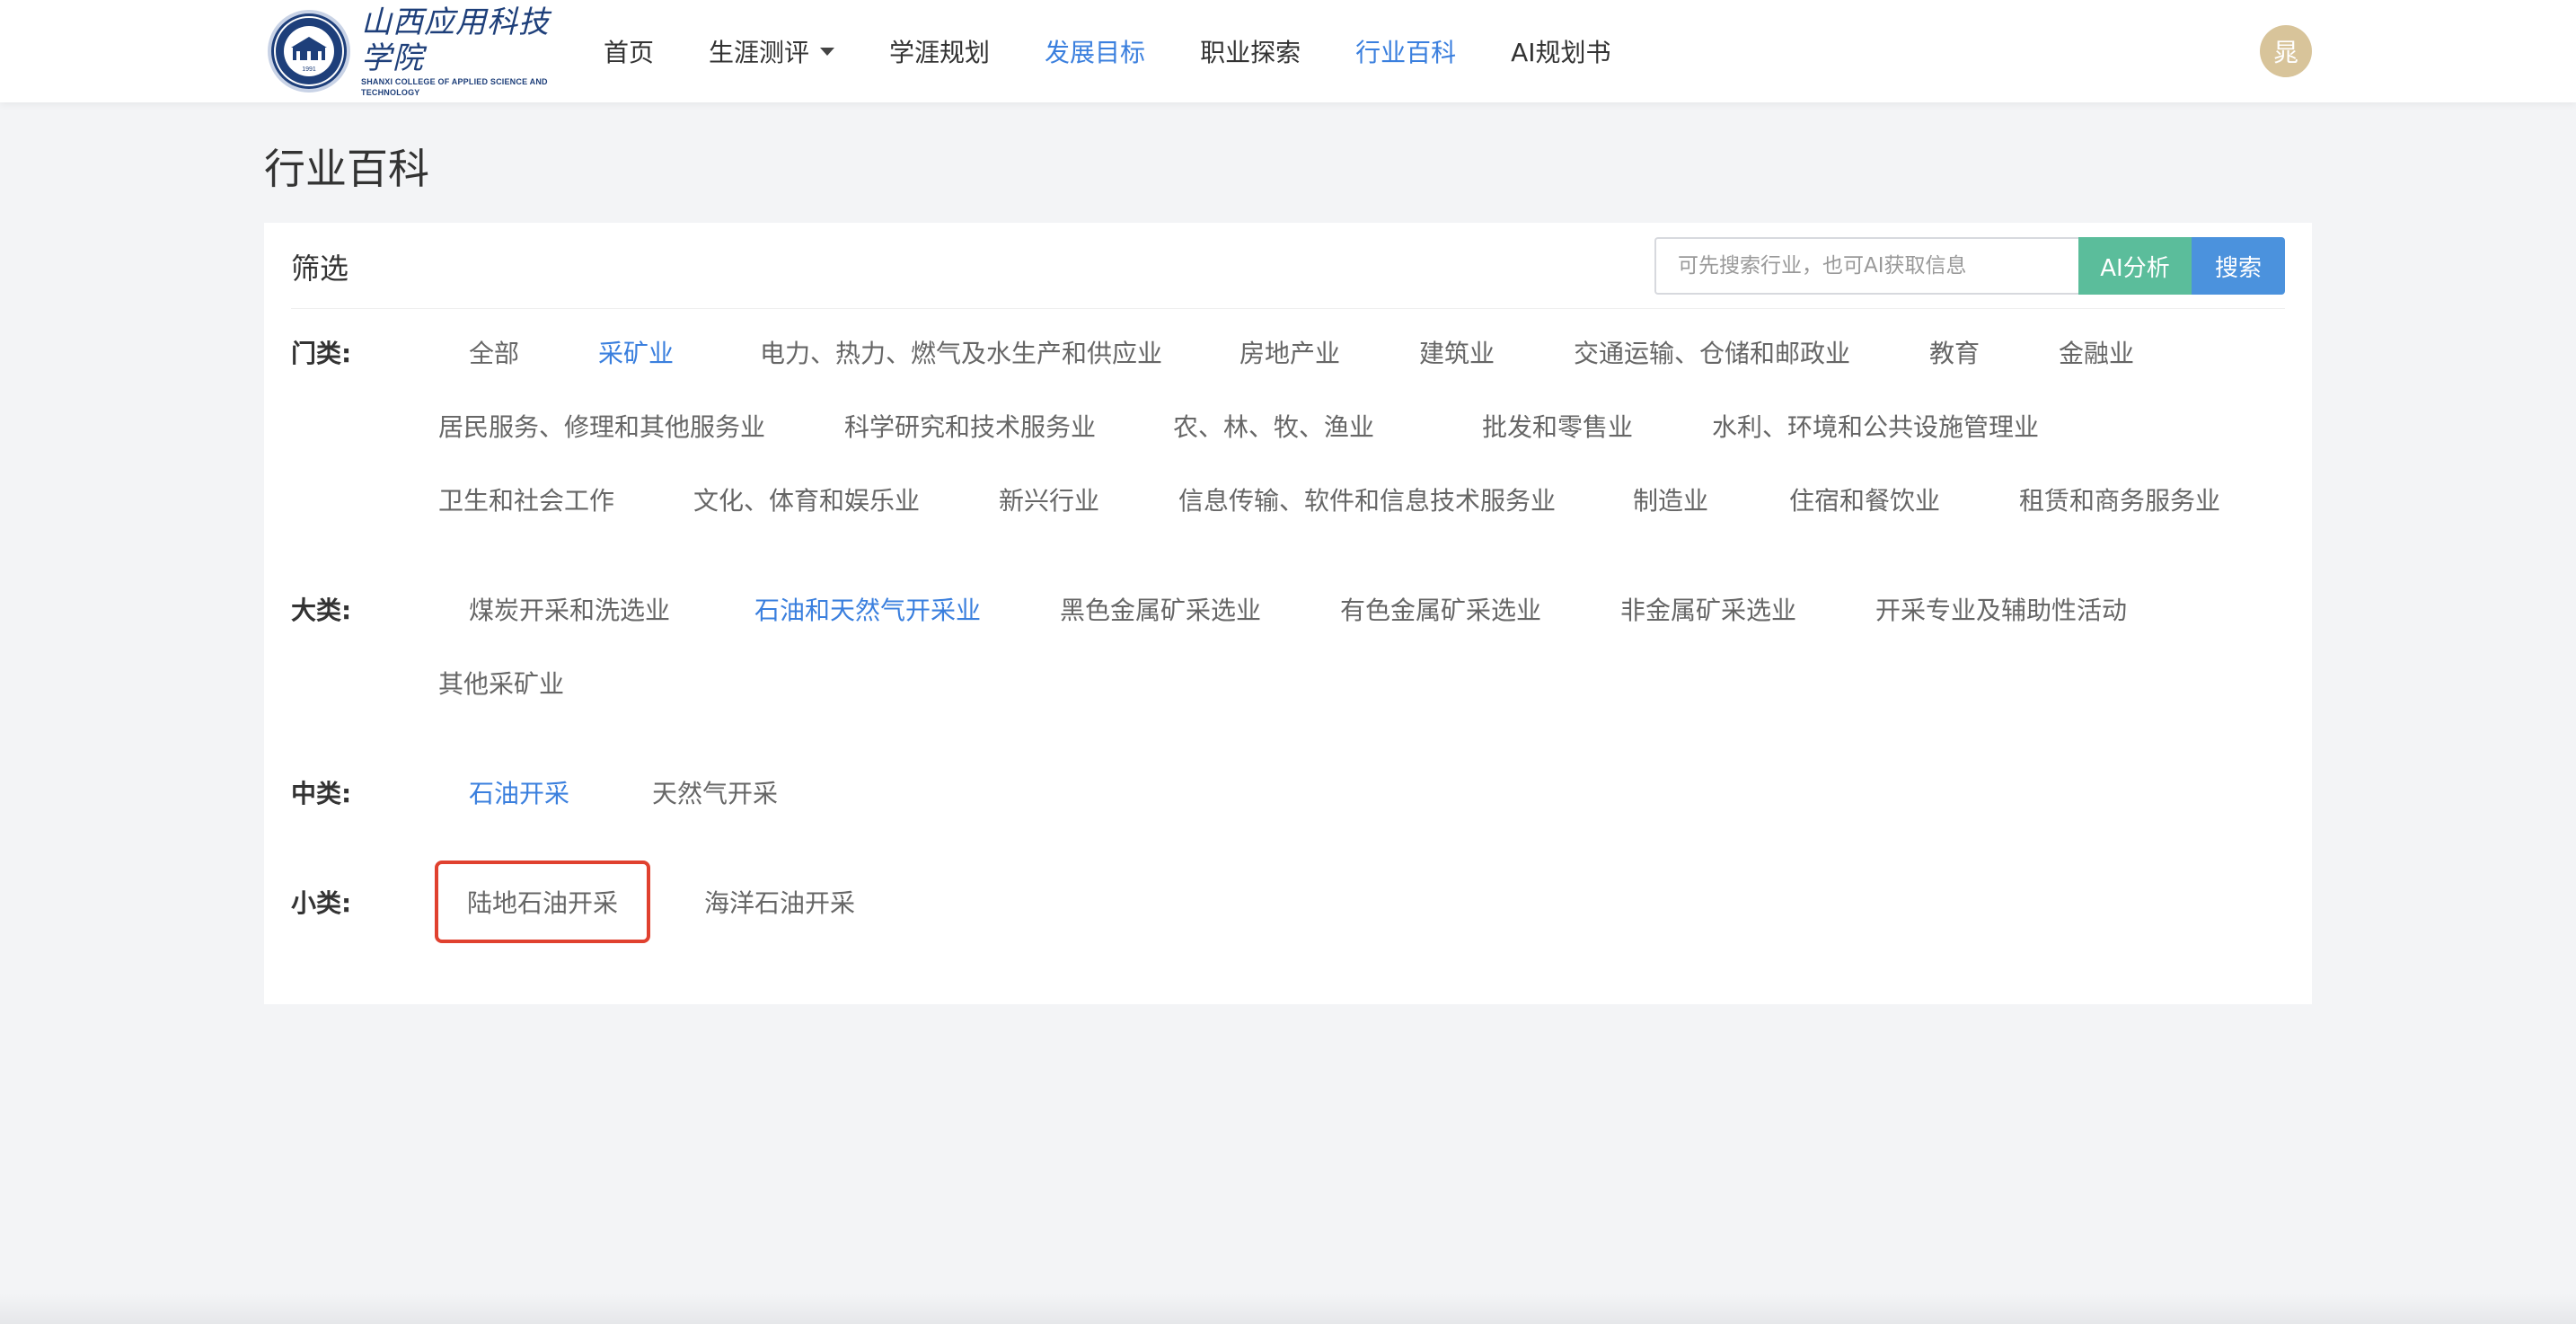  Describe the element at coordinates (1288, 266) in the screenshot. I see `filter-header: 筛选 AI分析 搜索` at that location.